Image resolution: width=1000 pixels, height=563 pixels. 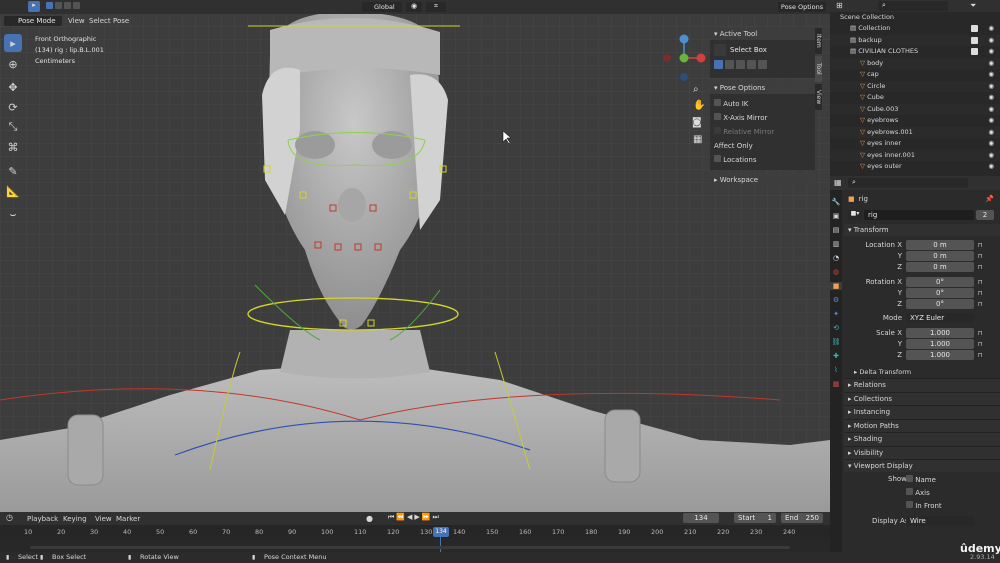 I want to click on play-reverse-icon: ◀, so click(x=409, y=517).